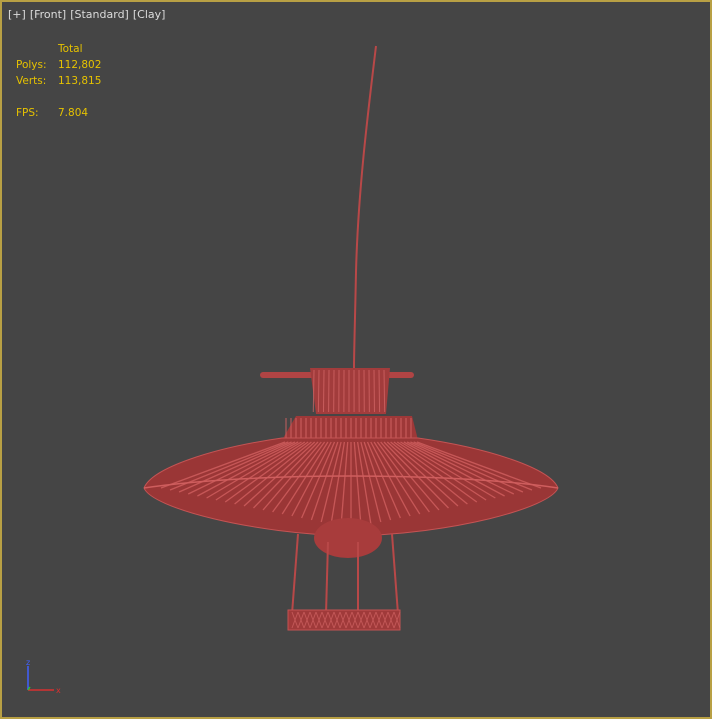 The height and width of the screenshot is (719, 712). Describe the element at coordinates (350, 428) in the screenshot. I see `lamp-upper-tier` at that location.